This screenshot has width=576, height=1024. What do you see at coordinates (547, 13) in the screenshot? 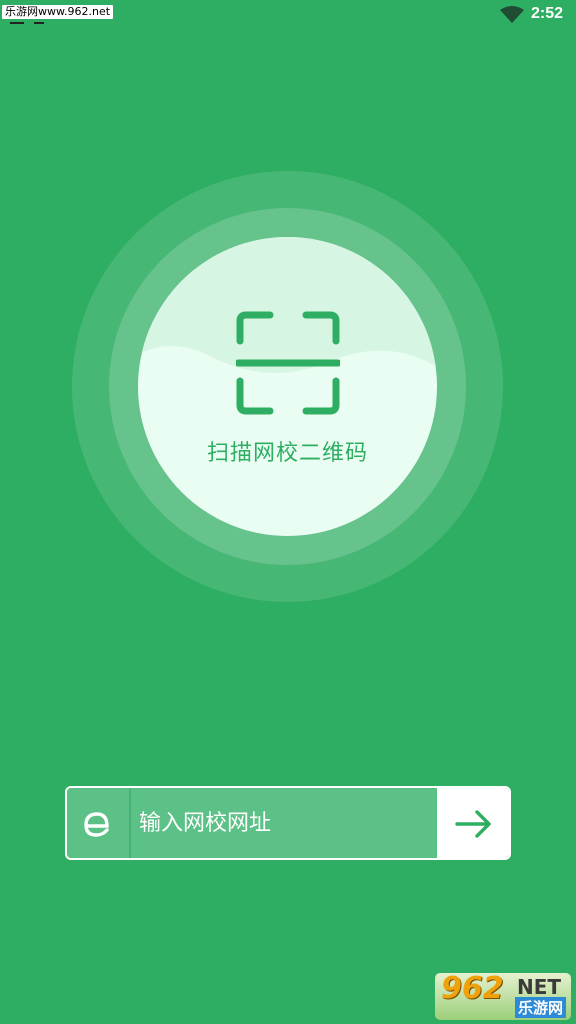
I see `status-time: 2:52` at bounding box center [547, 13].